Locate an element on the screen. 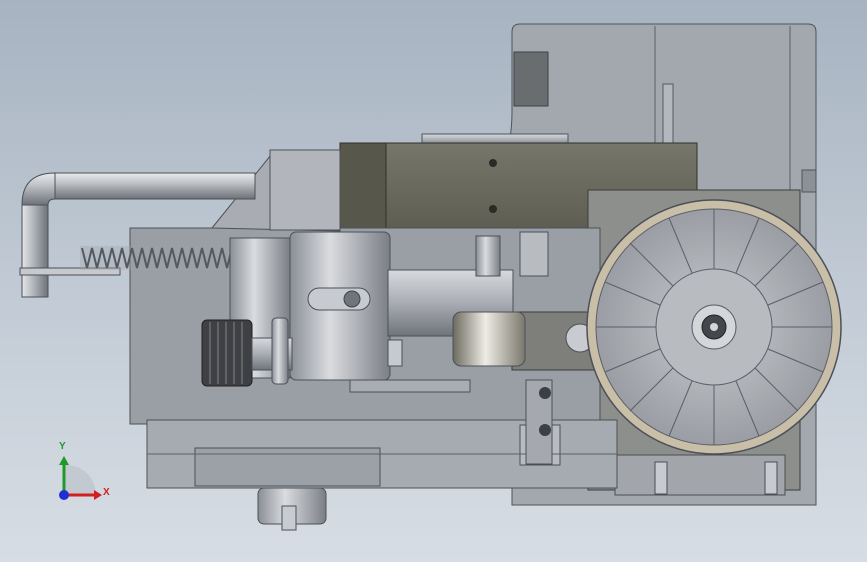  knurled-knob is located at coordinates (247, 352).